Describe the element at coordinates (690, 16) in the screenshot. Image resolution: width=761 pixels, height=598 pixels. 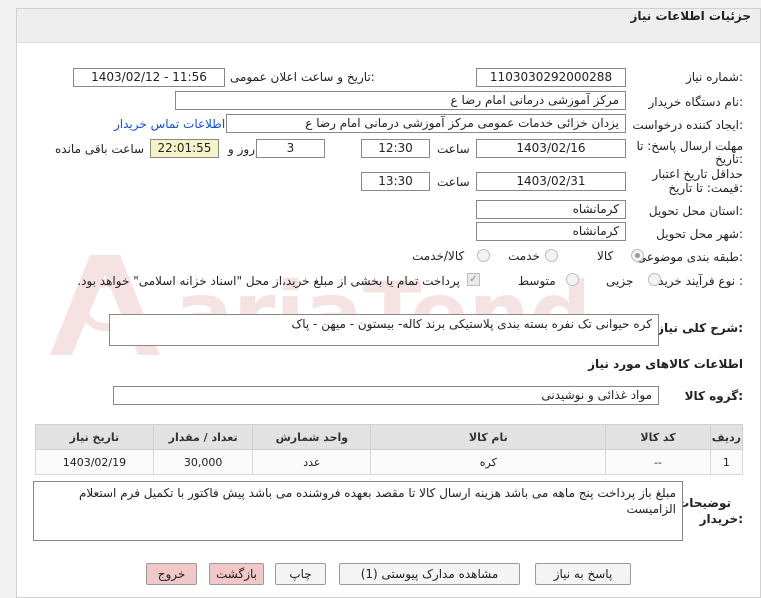
I see `page-title: جزئیات اطلاعات نیاز` at that location.